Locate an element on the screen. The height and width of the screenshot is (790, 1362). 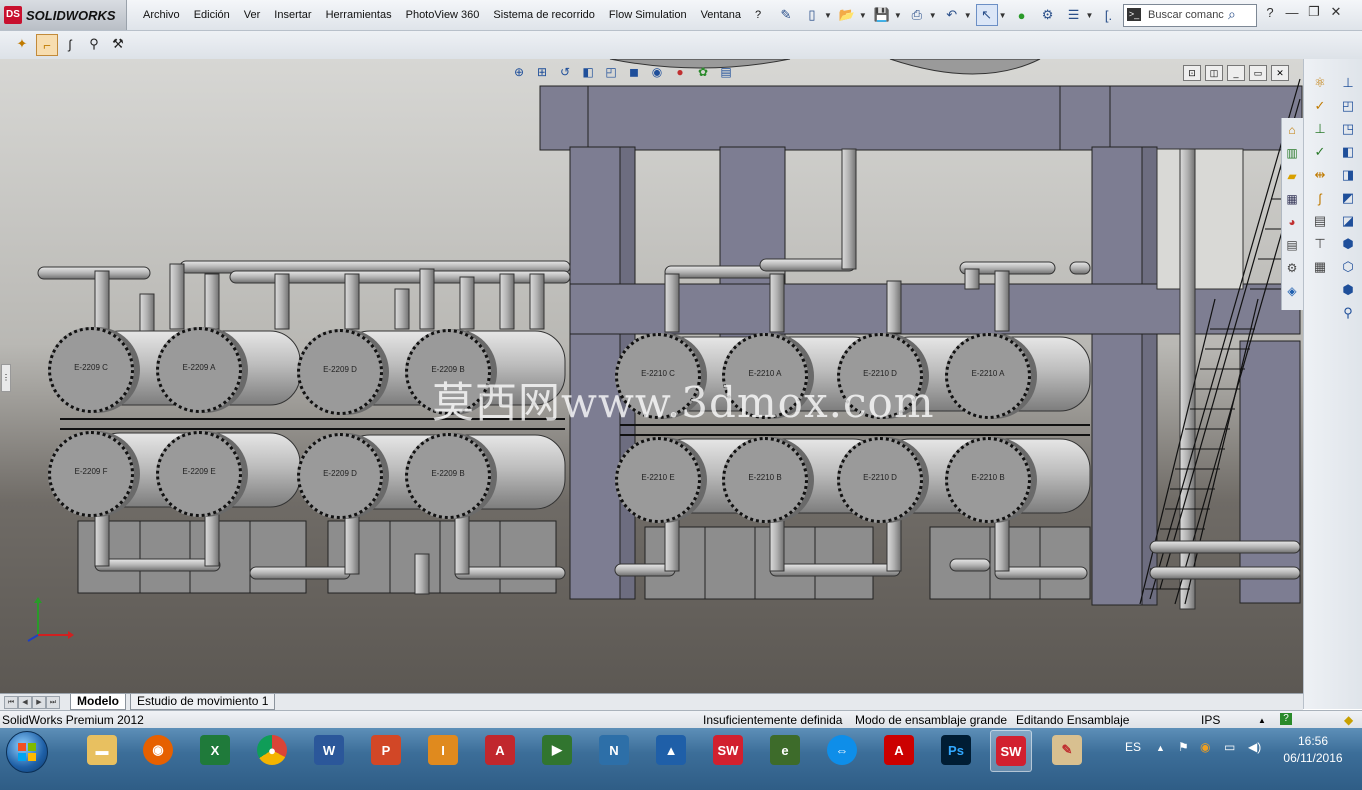
taskbar-word: W is located at coordinates (329, 750).